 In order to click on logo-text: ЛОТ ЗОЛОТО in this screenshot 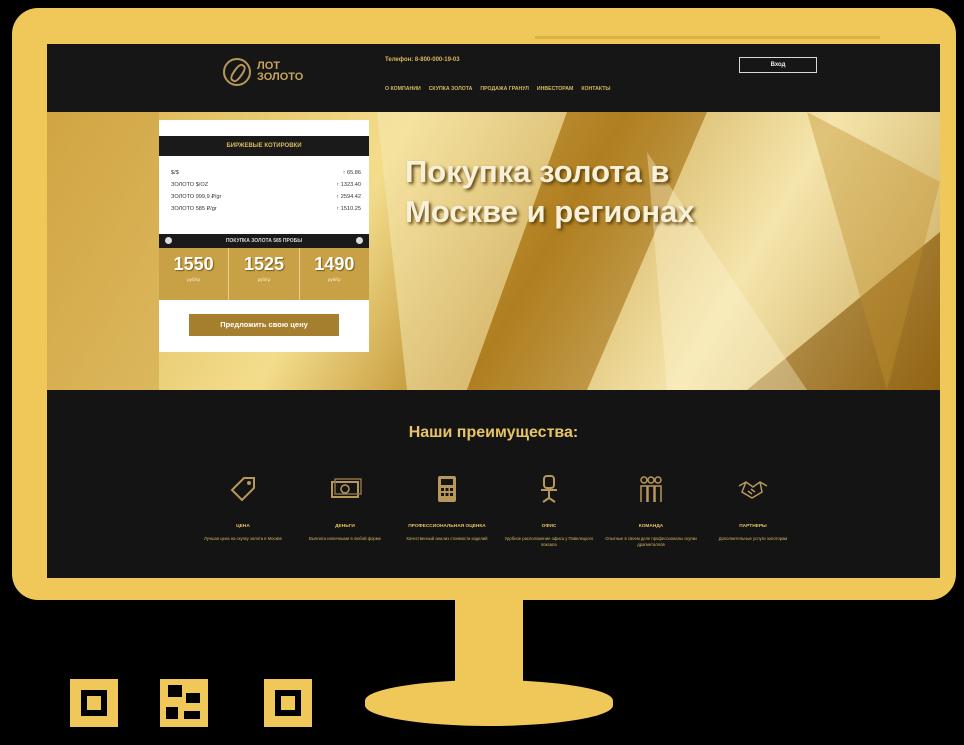, I will do `click(280, 72)`.